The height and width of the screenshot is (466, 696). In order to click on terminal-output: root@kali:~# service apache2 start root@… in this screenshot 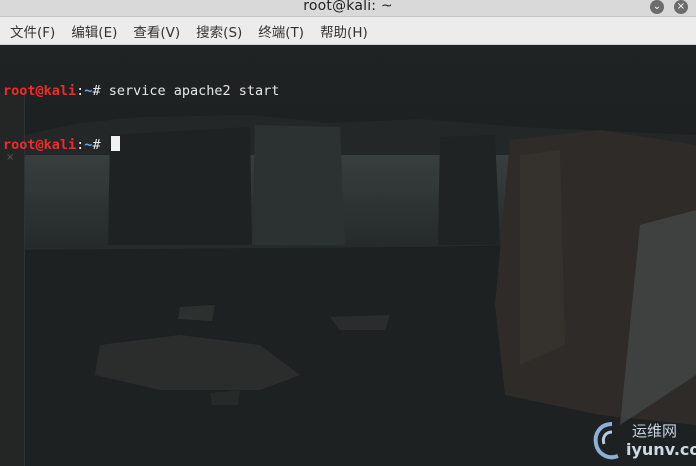, I will do `click(141, 118)`.